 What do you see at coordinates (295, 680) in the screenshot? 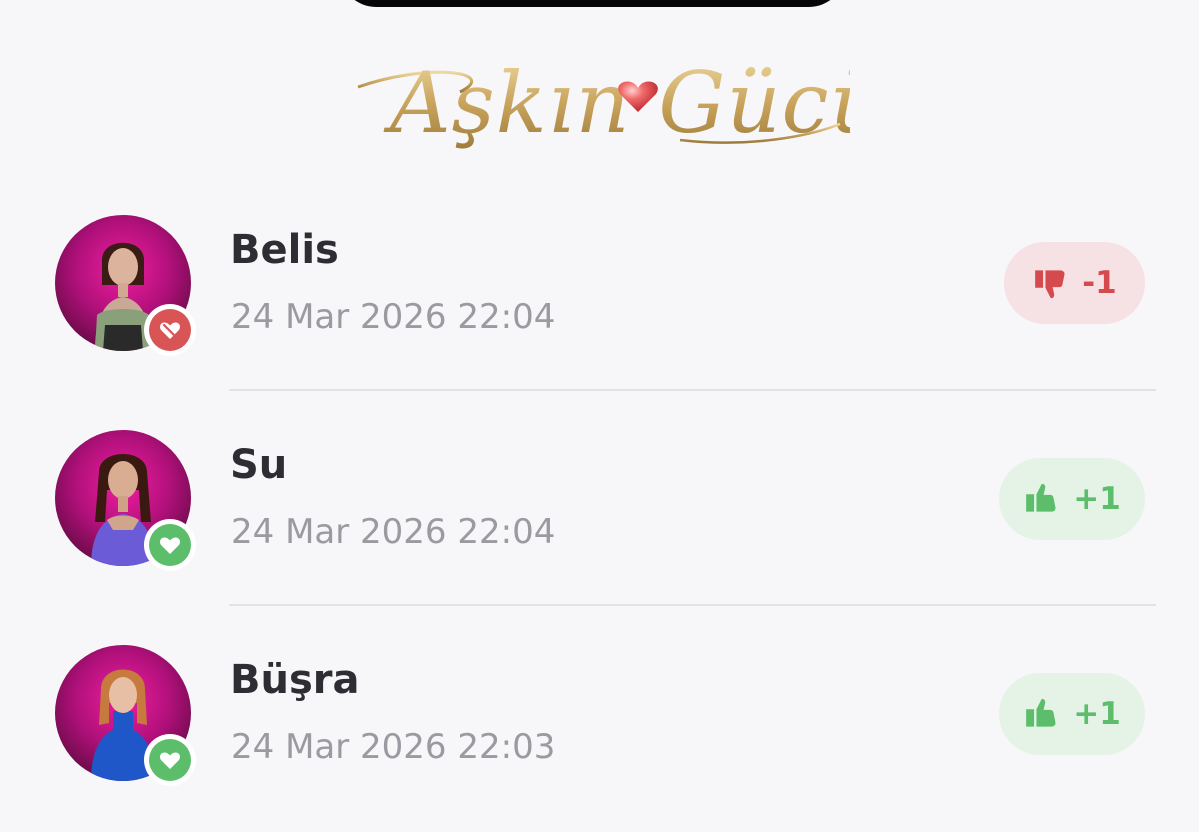
I see `contestant-name: Büşra` at bounding box center [295, 680].